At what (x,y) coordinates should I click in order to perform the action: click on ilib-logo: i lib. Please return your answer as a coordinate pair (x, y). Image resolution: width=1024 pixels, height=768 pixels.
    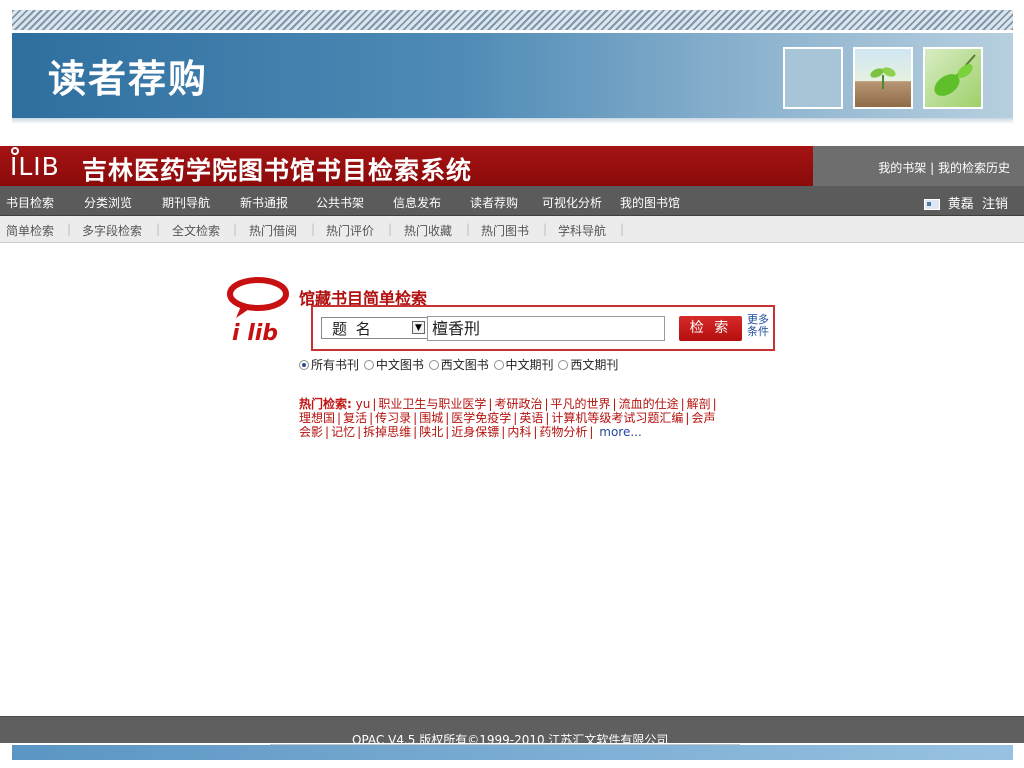
    Looking at the image, I should click on (258, 311).